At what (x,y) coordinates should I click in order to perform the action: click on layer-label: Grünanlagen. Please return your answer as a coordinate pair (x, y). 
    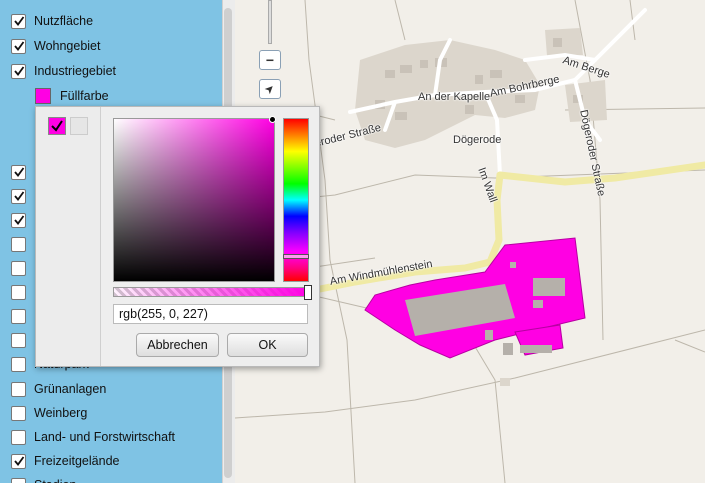
    Looking at the image, I should click on (70, 389).